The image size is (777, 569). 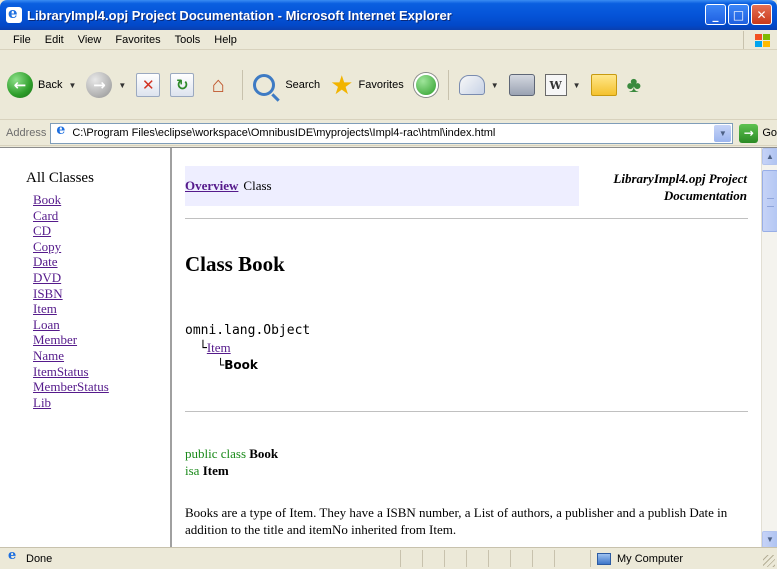 I want to click on refresh-icon: ↻, so click(x=182, y=85).